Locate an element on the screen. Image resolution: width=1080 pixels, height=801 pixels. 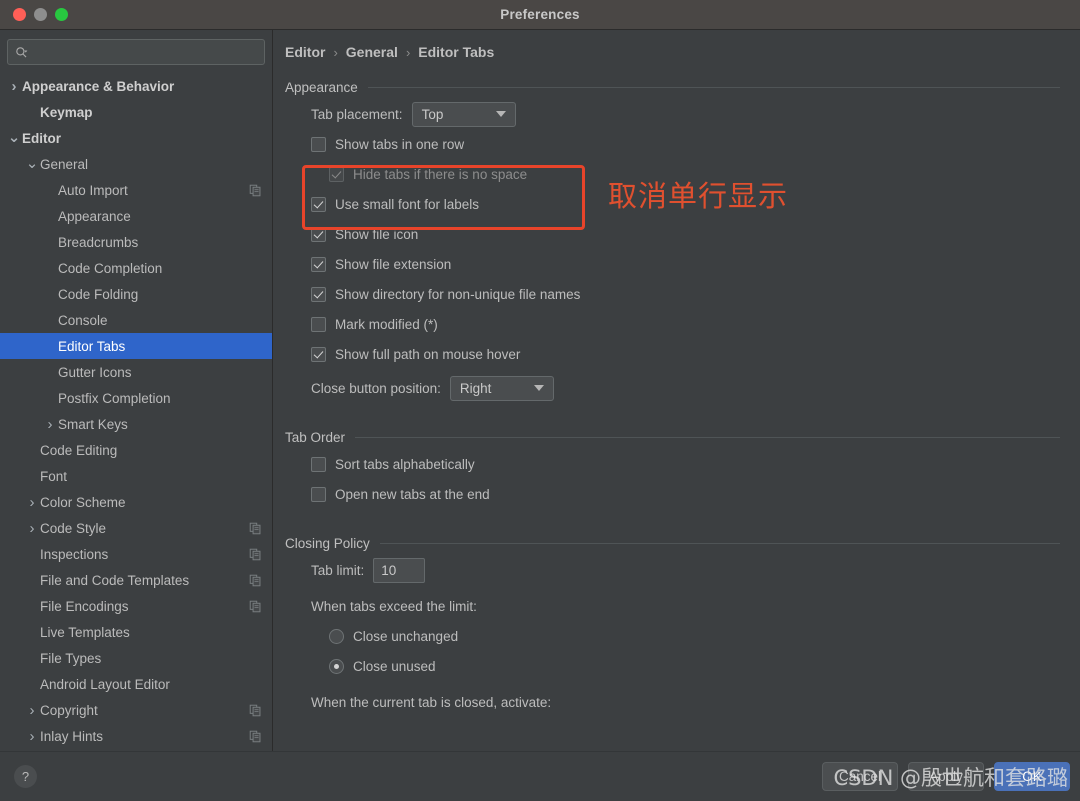
open-new-tabs-end-row: Open new tabs at the end is located at coordinates (672, 494).